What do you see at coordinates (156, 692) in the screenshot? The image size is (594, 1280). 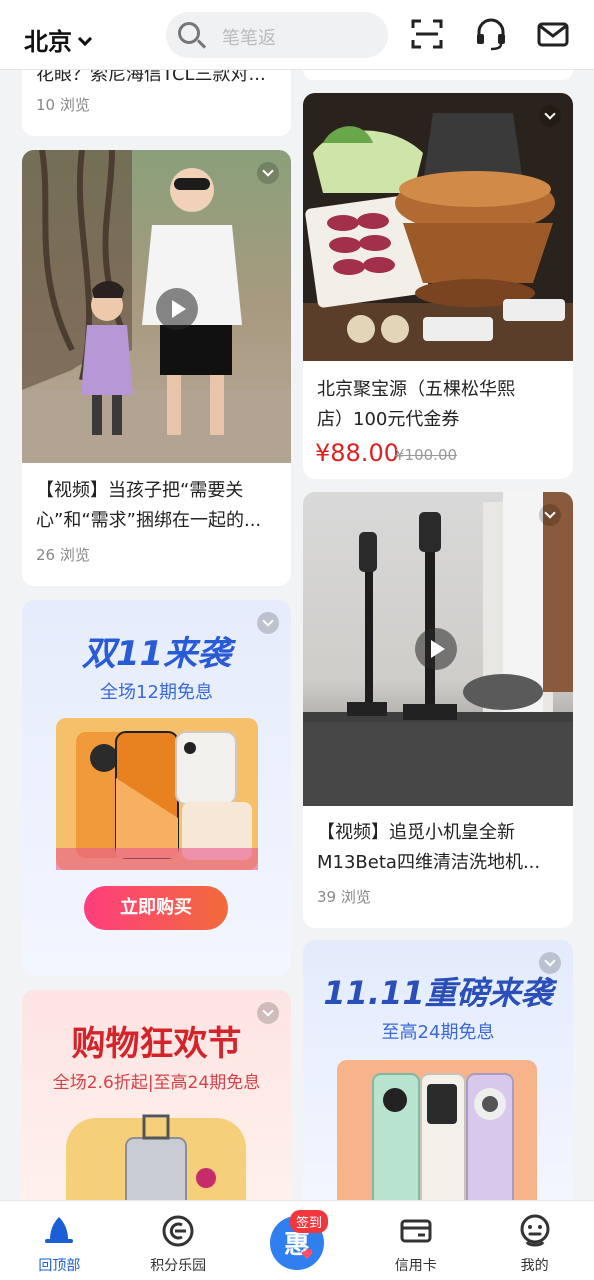 I see `promo-subtitle: 全场12期免息` at bounding box center [156, 692].